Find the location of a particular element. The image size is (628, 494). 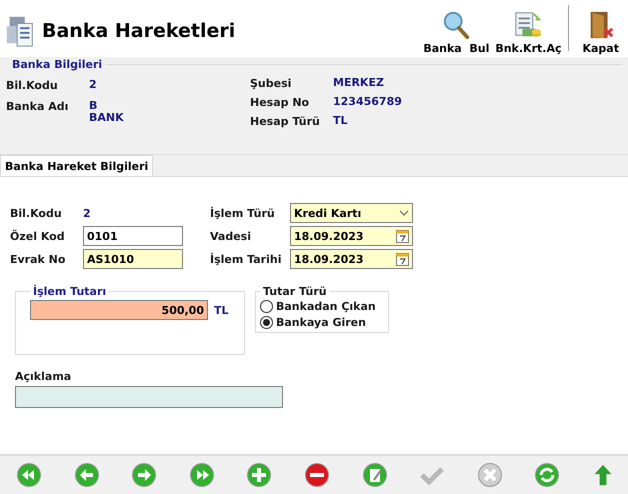

field-label: Hesap No is located at coordinates (280, 102).